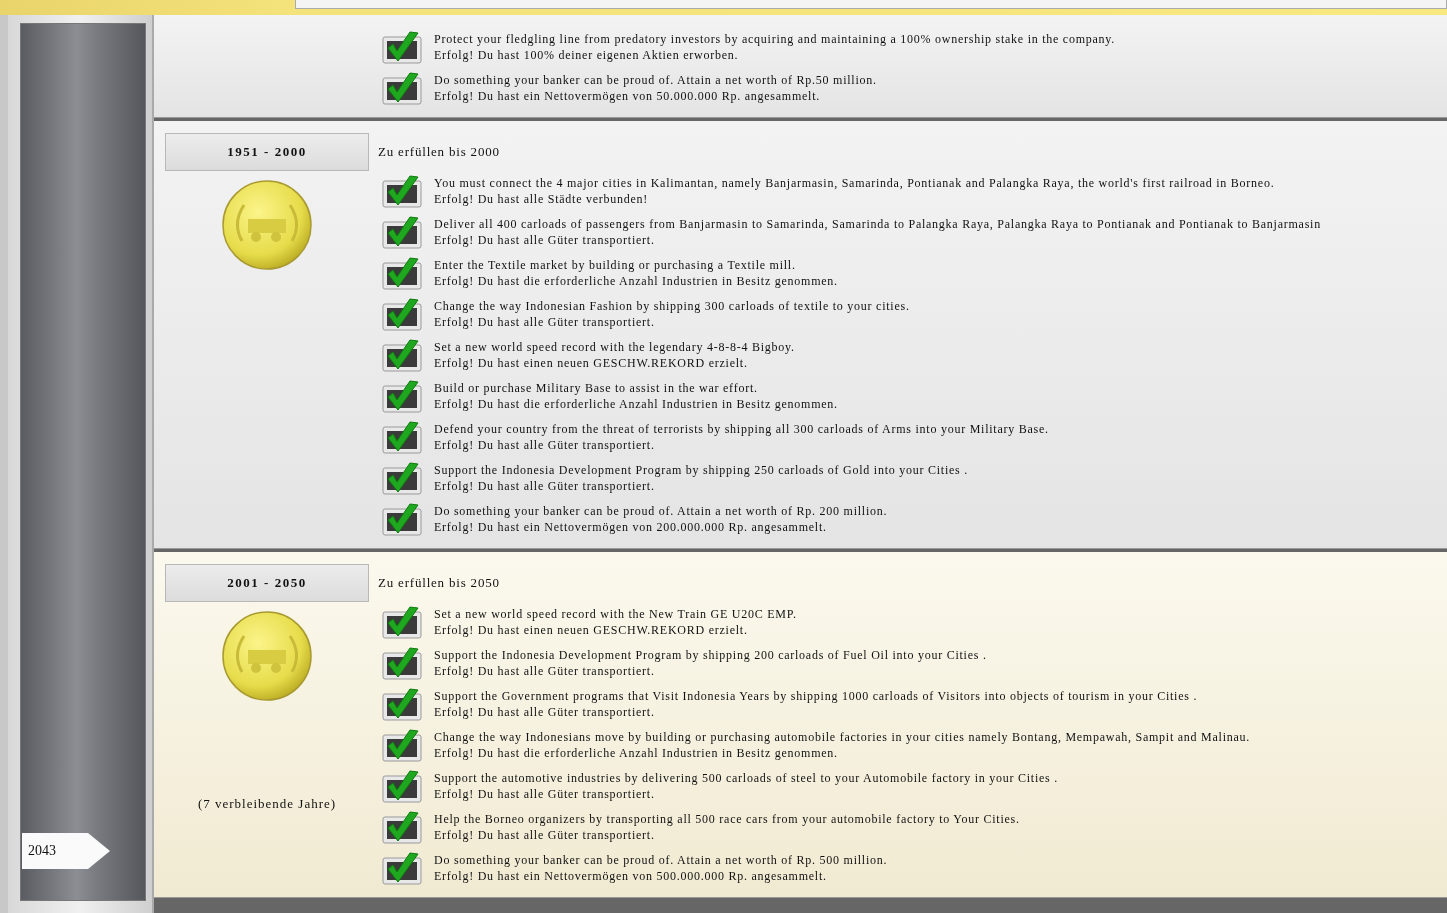  Describe the element at coordinates (631, 527) in the screenshot. I see `objective-result: Erfolg! Du hast ein Nettovermögen von 200.000.000 Rp. angesammelt.` at that location.